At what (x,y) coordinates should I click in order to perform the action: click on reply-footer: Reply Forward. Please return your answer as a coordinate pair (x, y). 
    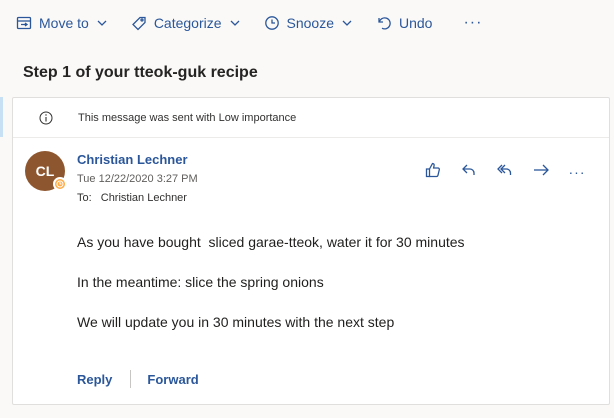
    Looking at the image, I should click on (138, 379).